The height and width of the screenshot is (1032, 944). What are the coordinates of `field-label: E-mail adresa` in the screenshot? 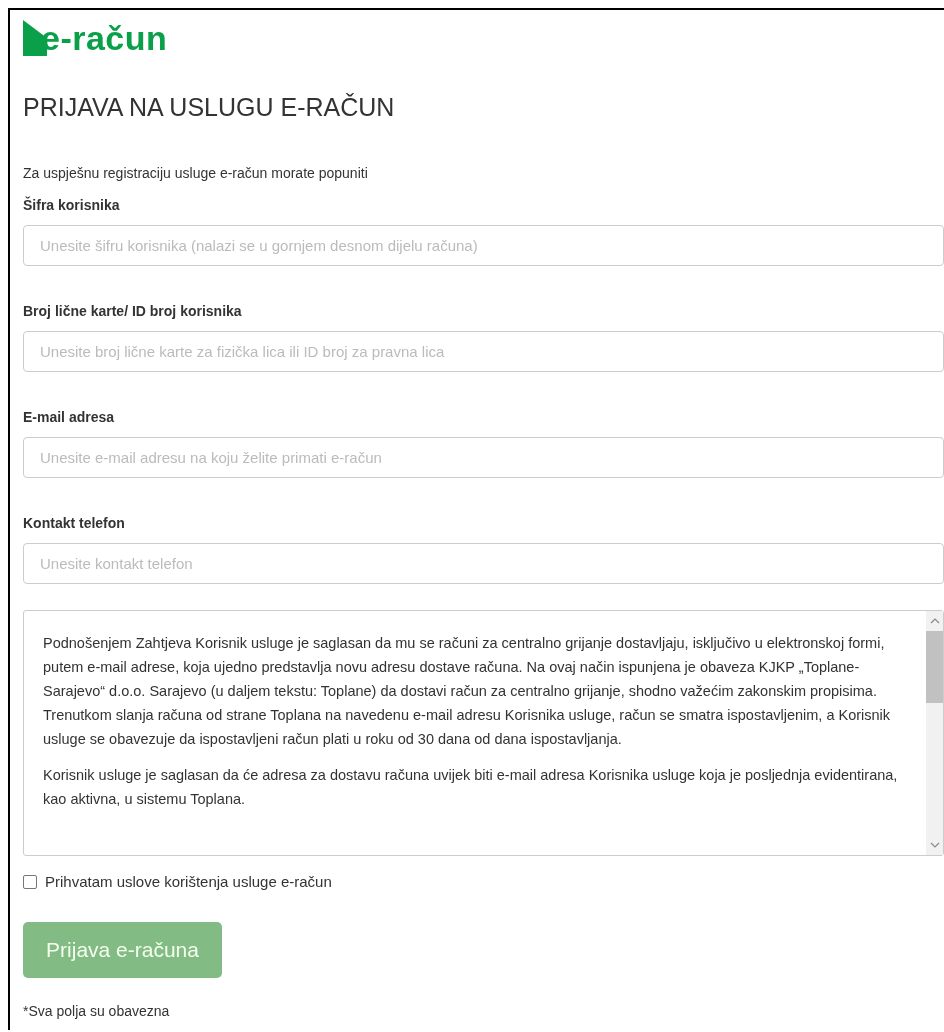 It's located at (69, 417).